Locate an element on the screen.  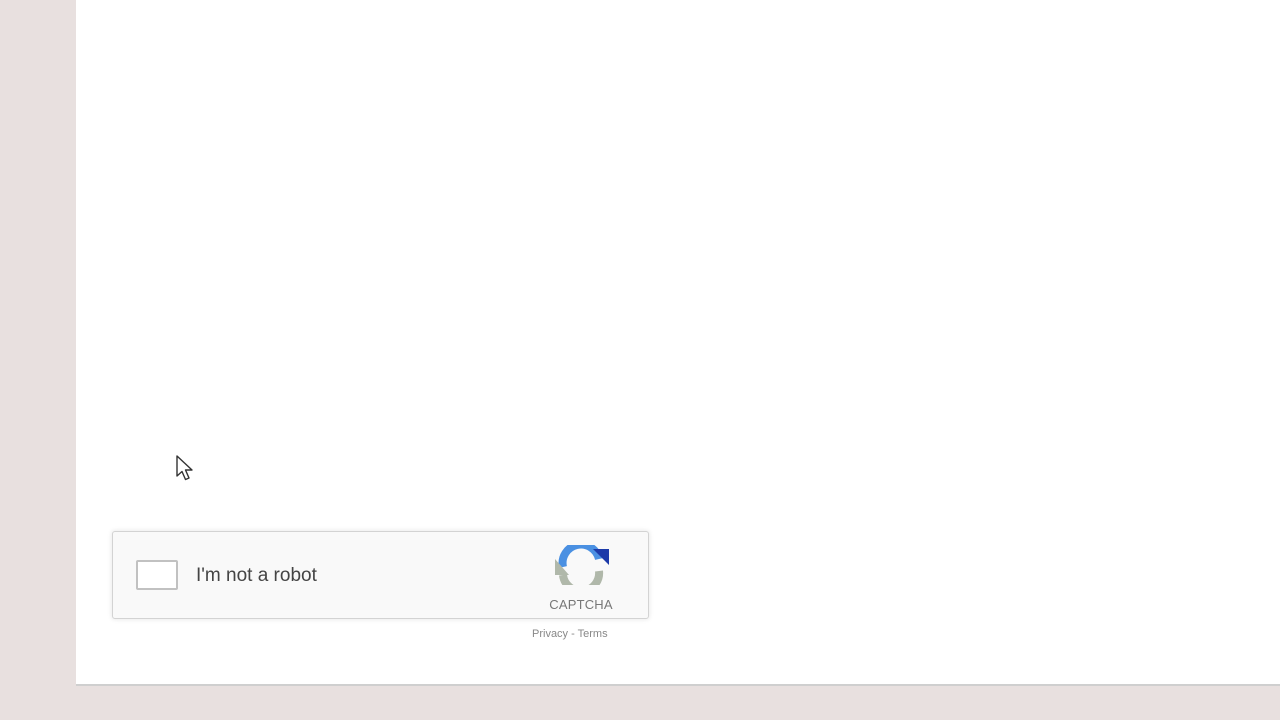
recaptcha-widget: I'm not a robot CAPTCHA is located at coordinates (380, 575).